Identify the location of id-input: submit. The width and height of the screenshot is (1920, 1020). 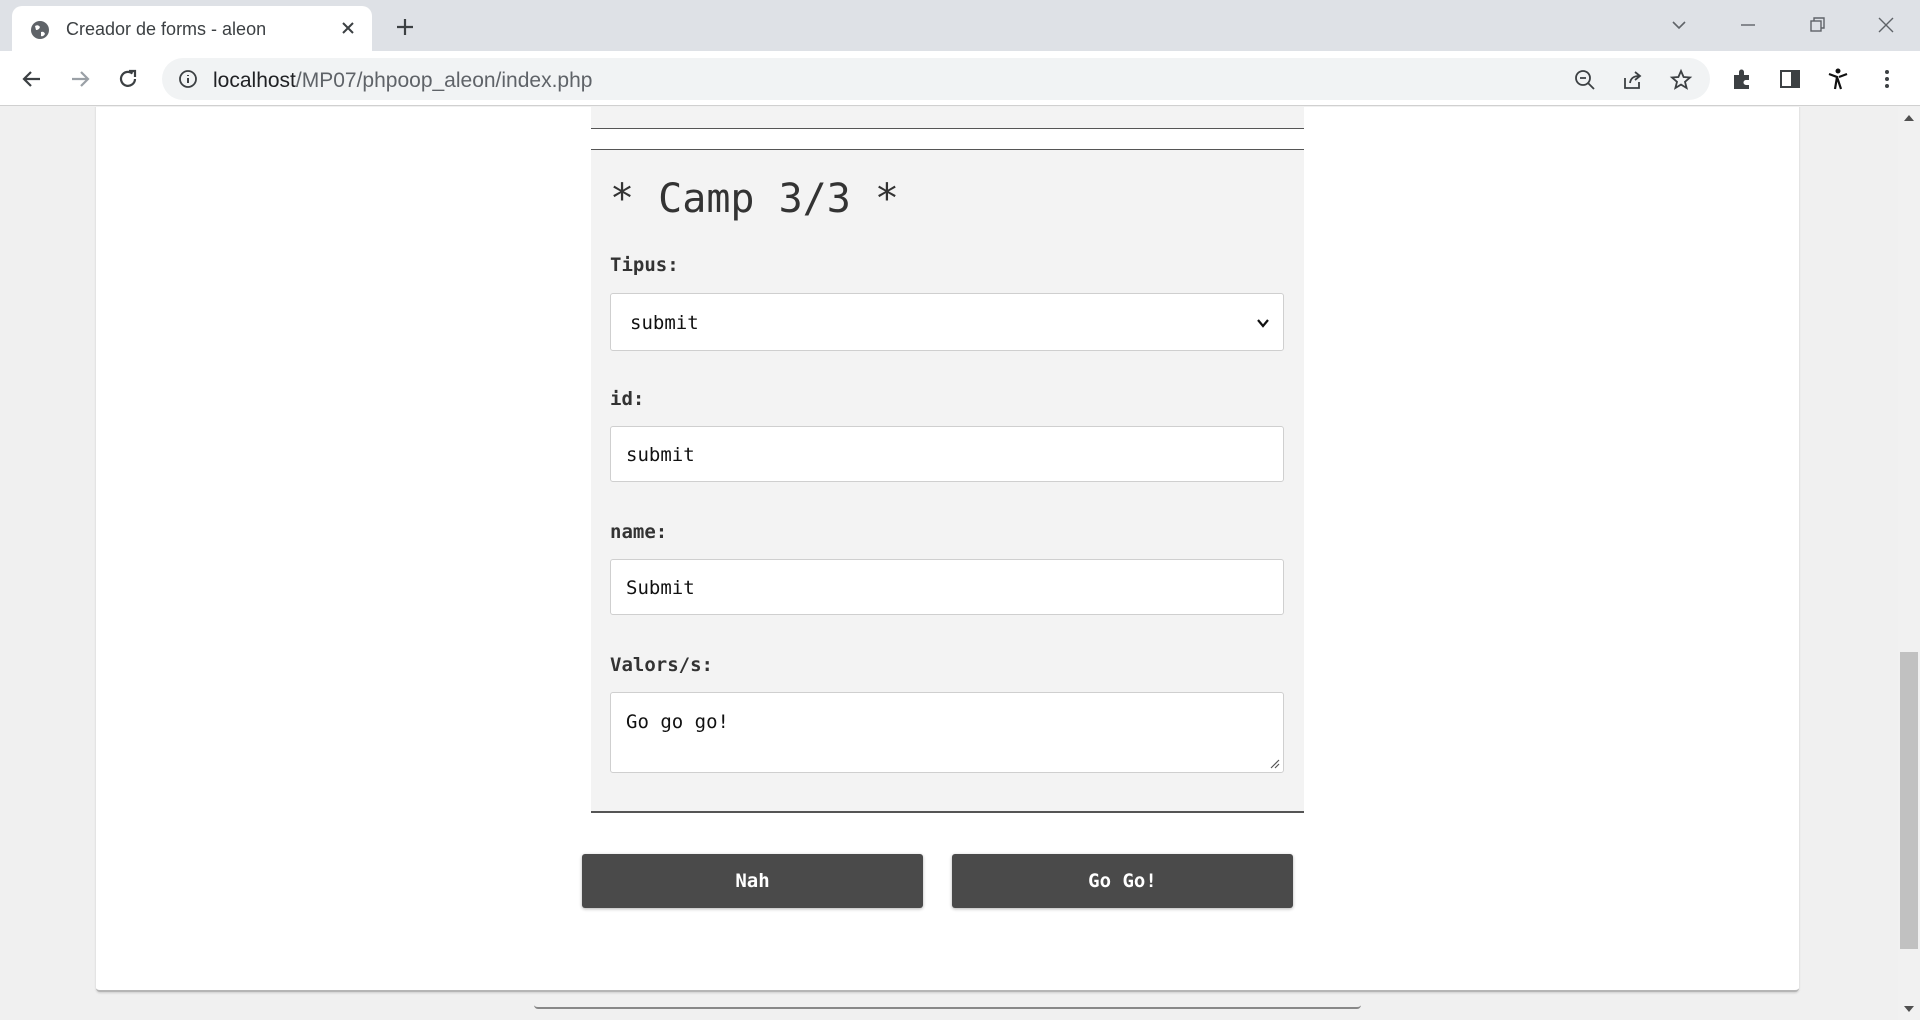
(947, 454).